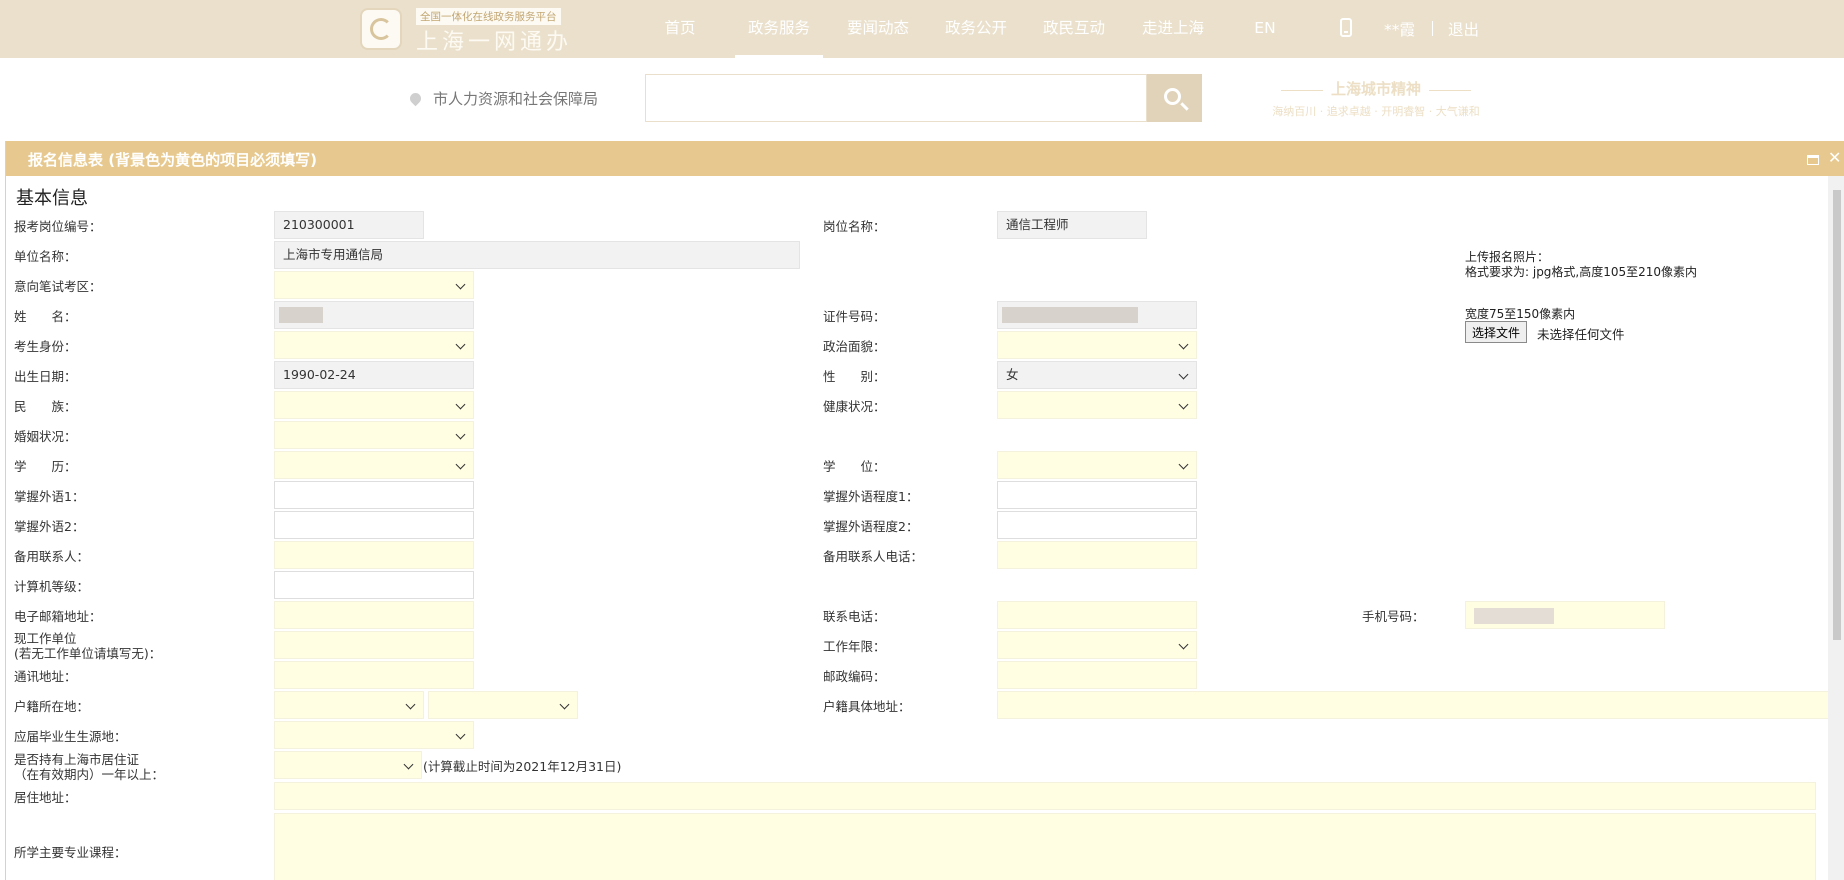  I want to click on postal-code-input, so click(1097, 675).